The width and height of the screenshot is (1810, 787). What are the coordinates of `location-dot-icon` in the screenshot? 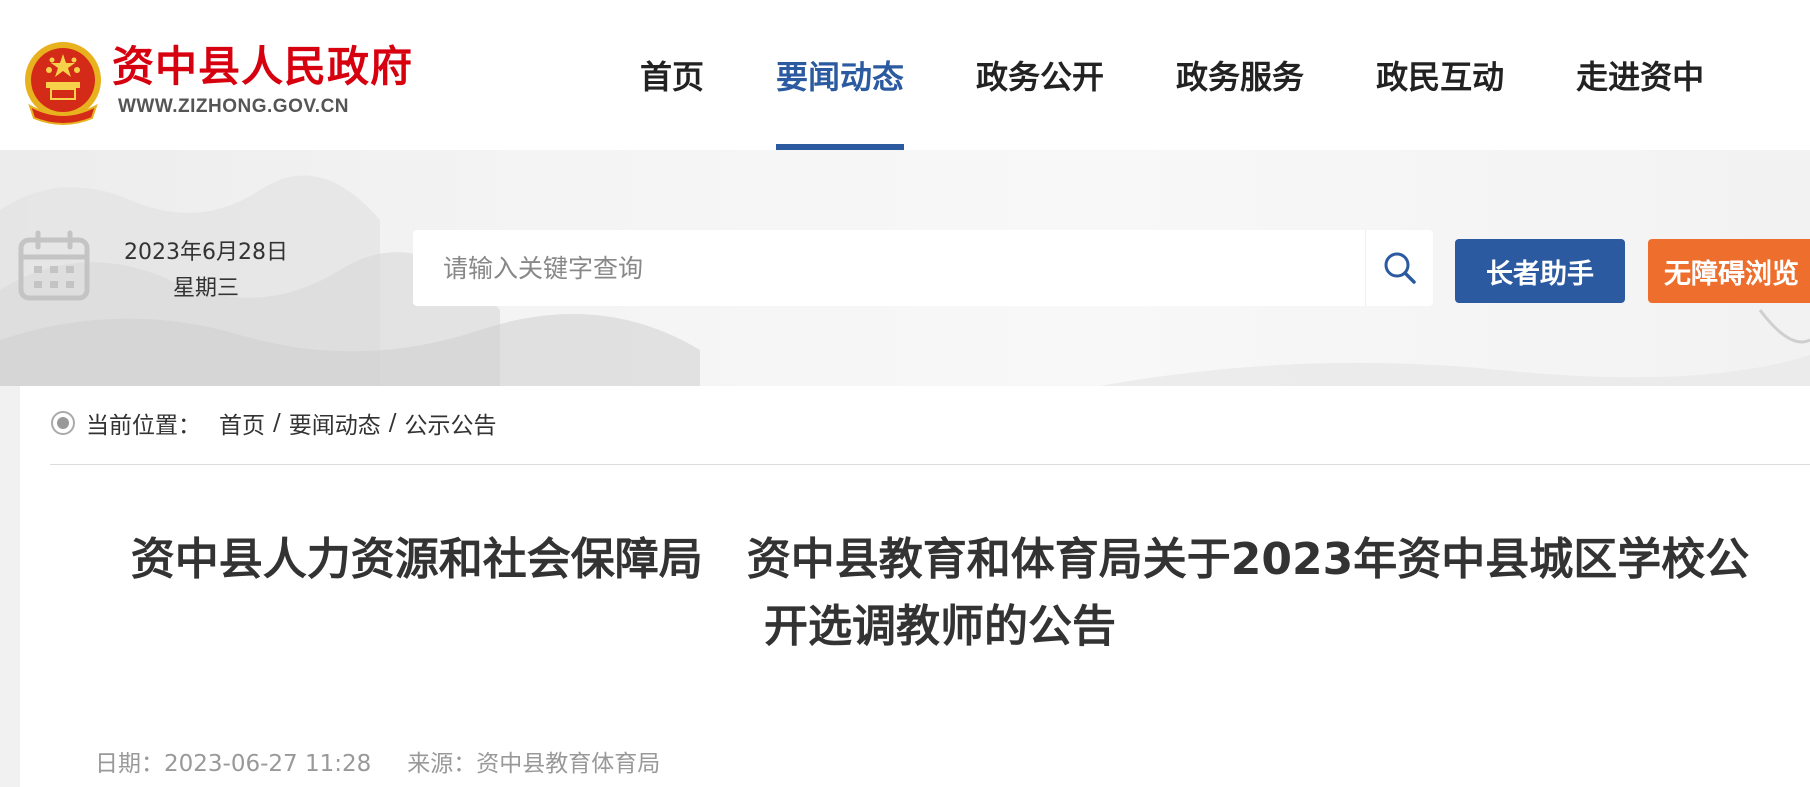 It's located at (63, 423).